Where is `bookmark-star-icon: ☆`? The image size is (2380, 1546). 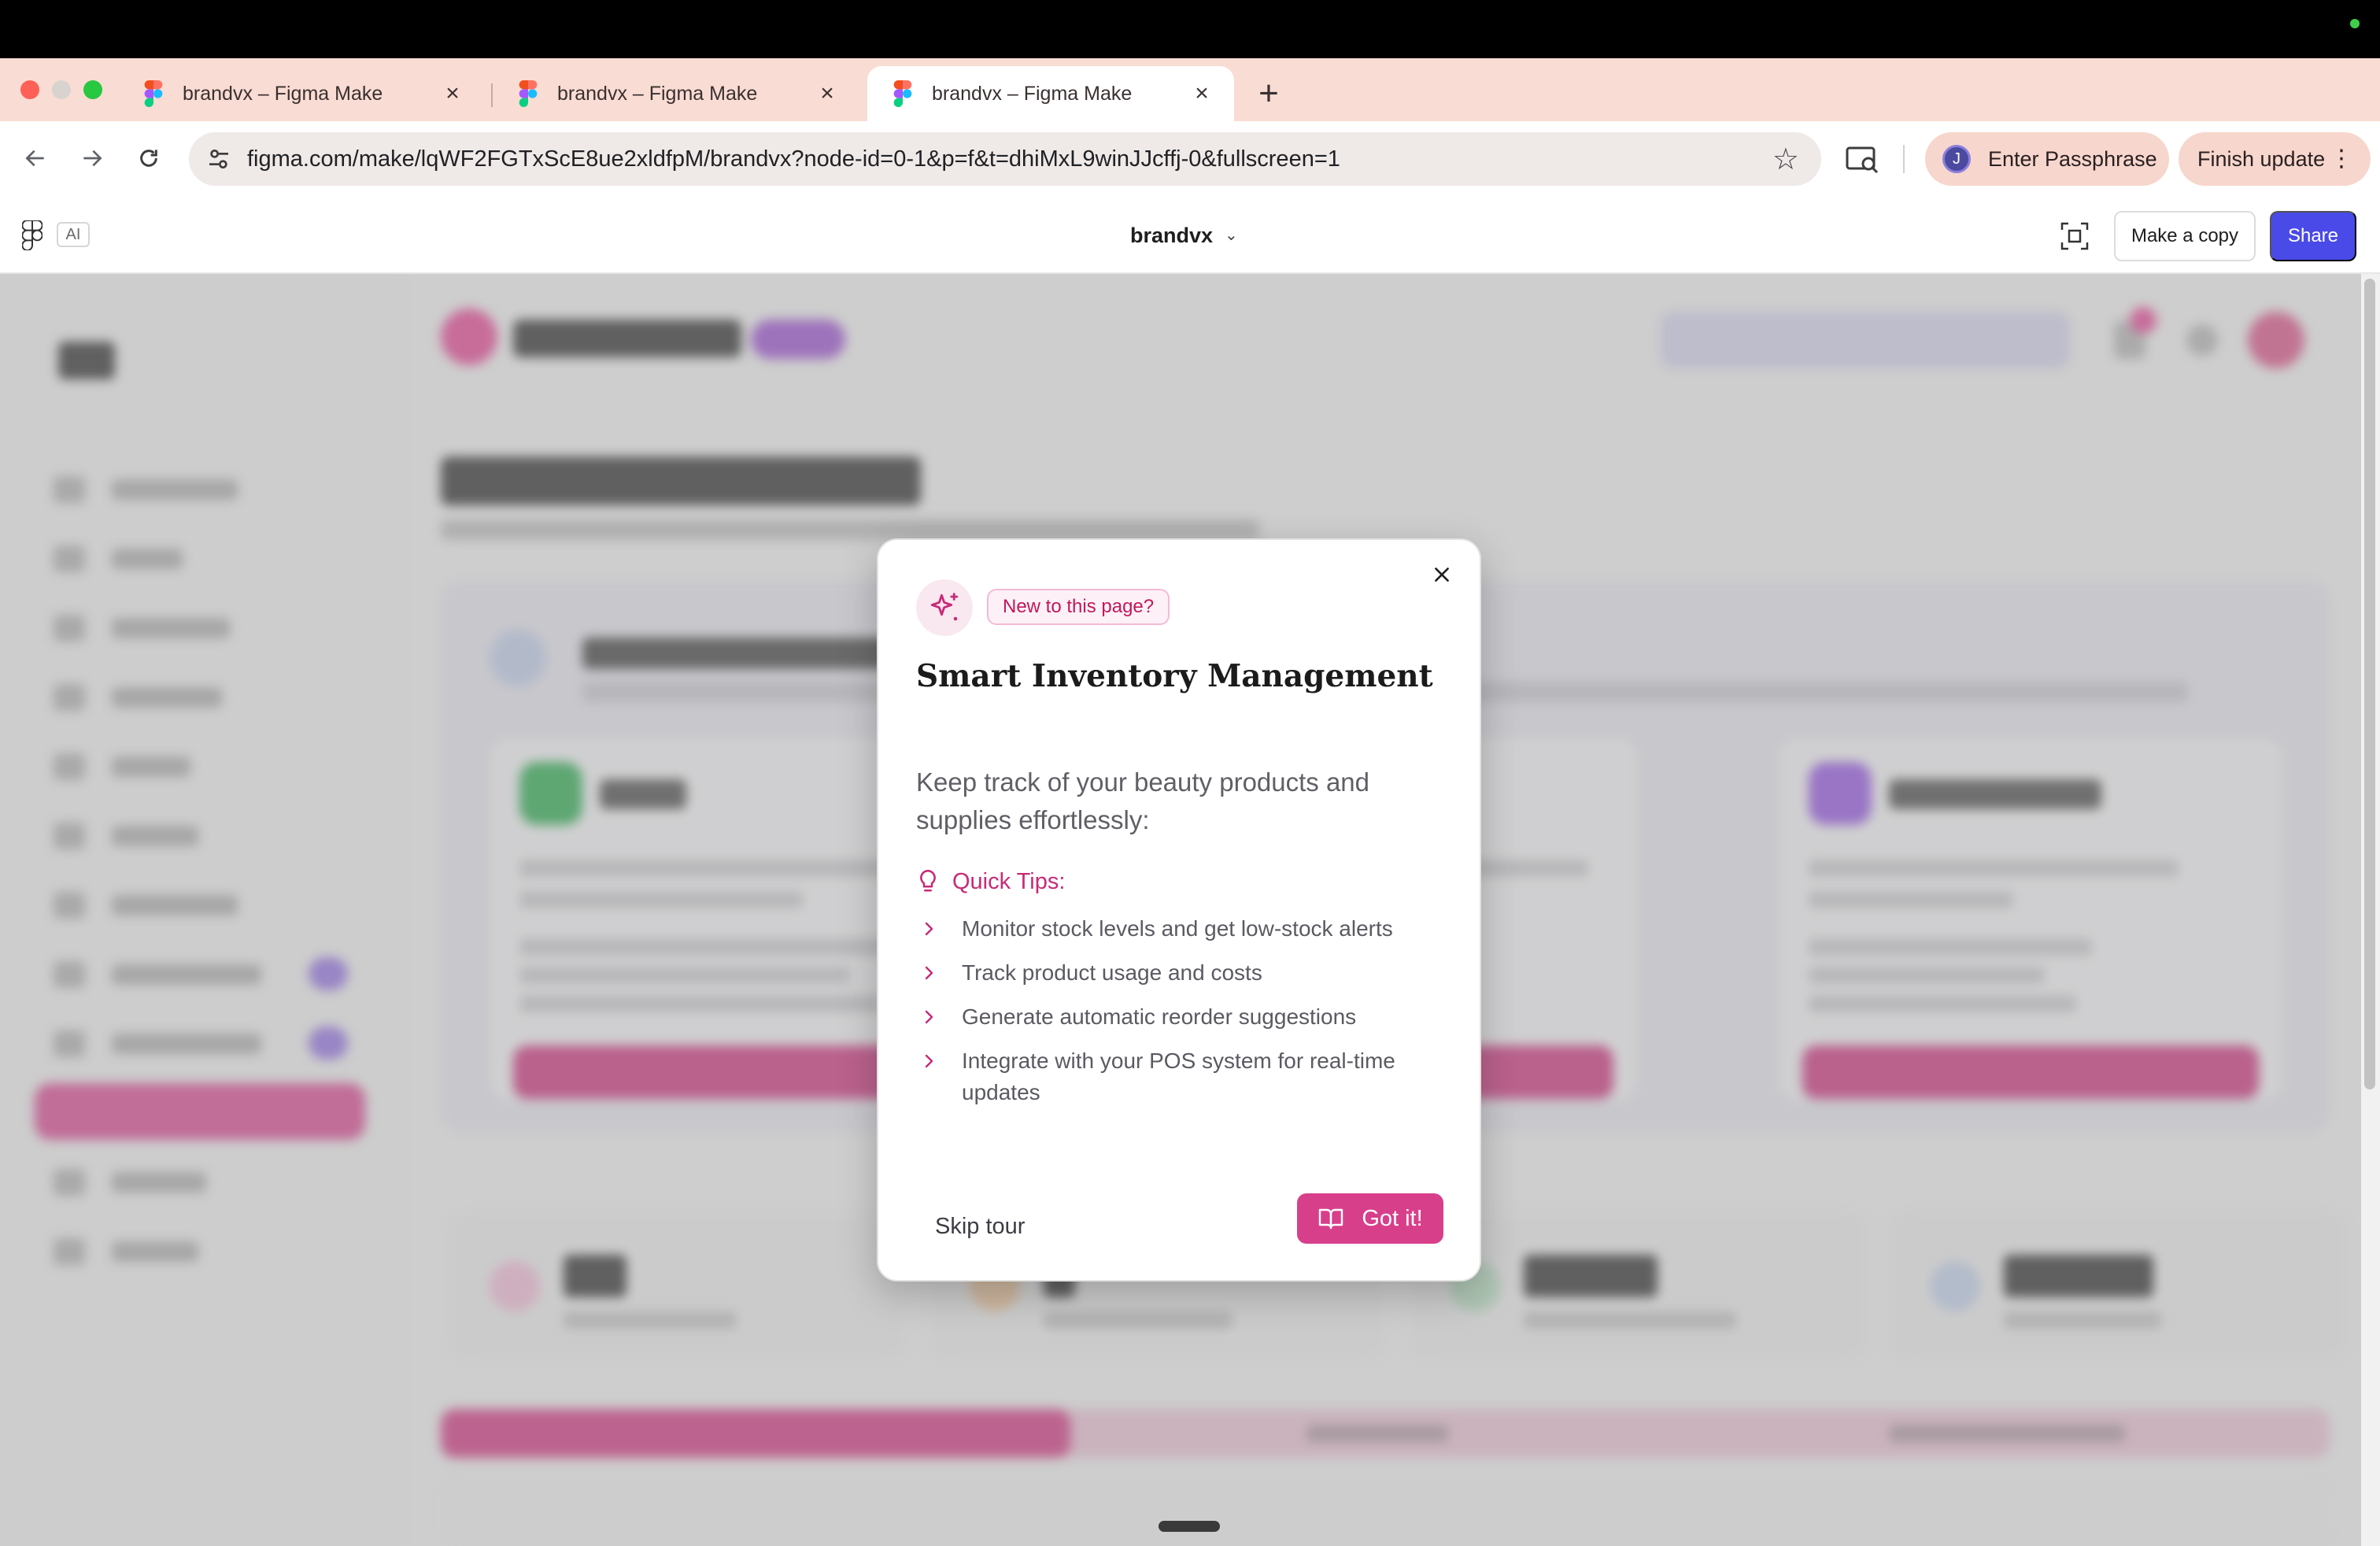 bookmark-star-icon: ☆ is located at coordinates (1785, 159).